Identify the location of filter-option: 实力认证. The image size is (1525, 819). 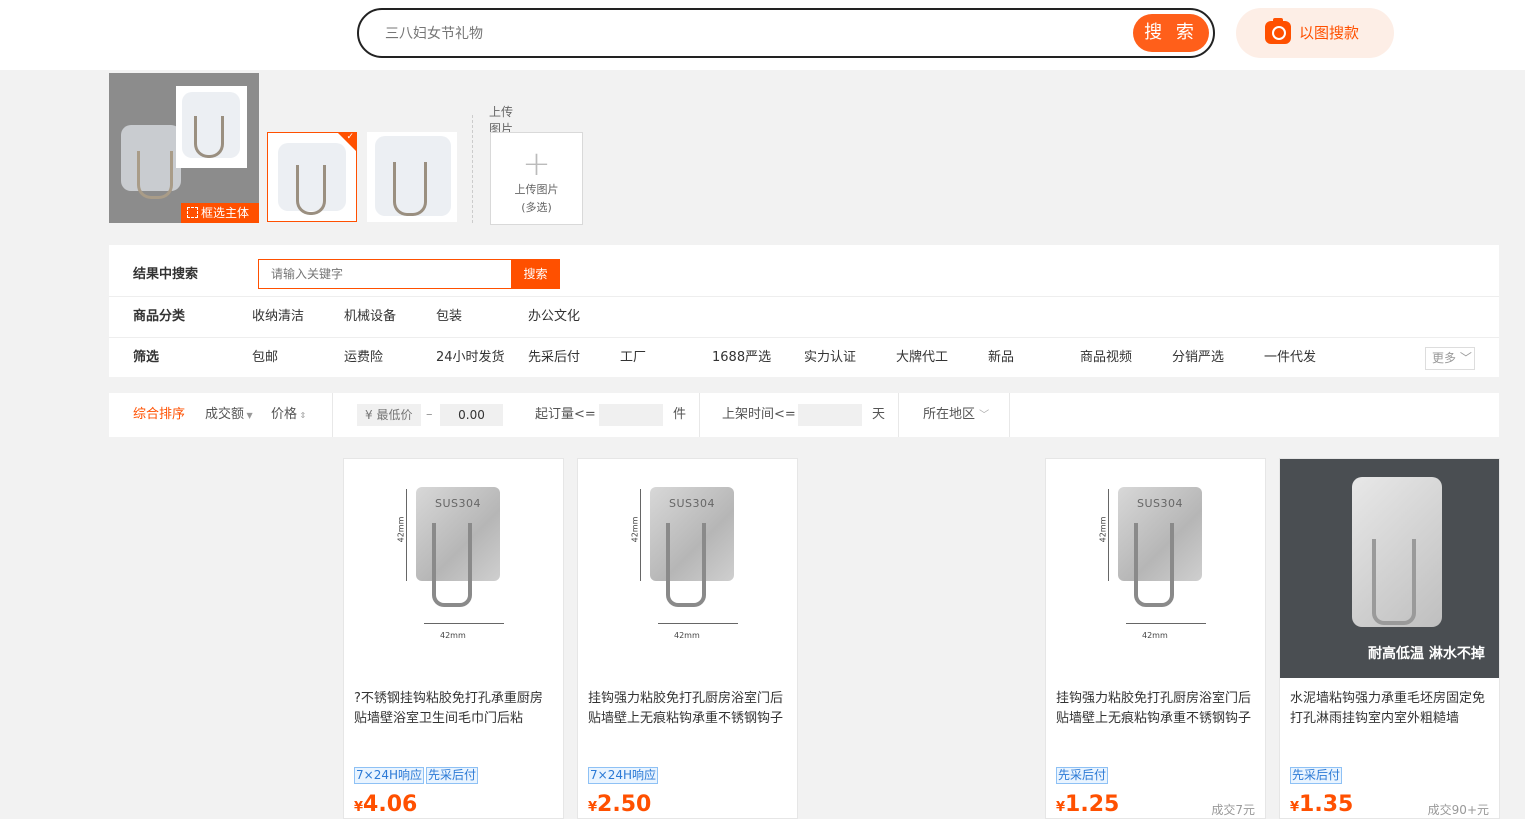
(830, 358).